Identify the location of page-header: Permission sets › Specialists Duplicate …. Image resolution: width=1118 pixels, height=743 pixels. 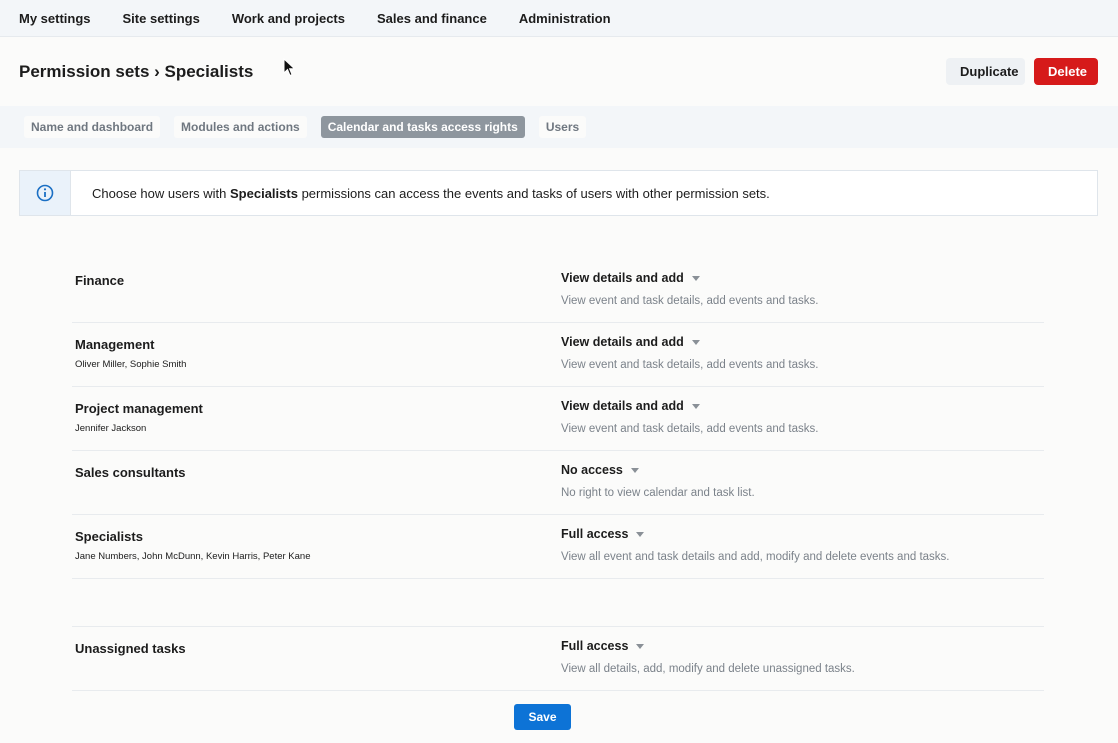
(559, 71).